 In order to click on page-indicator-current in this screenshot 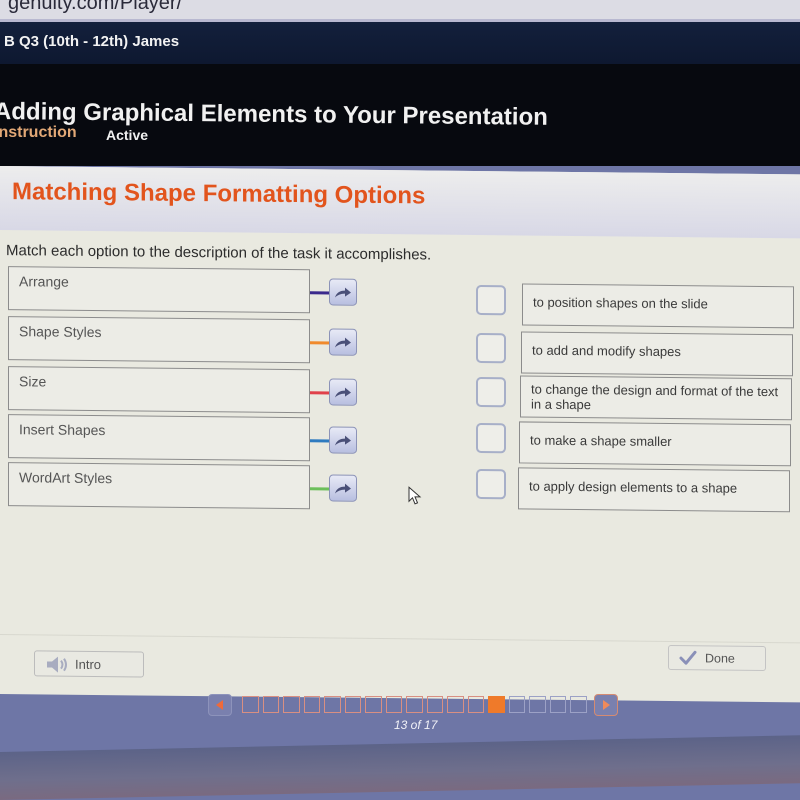, I will do `click(496, 704)`.